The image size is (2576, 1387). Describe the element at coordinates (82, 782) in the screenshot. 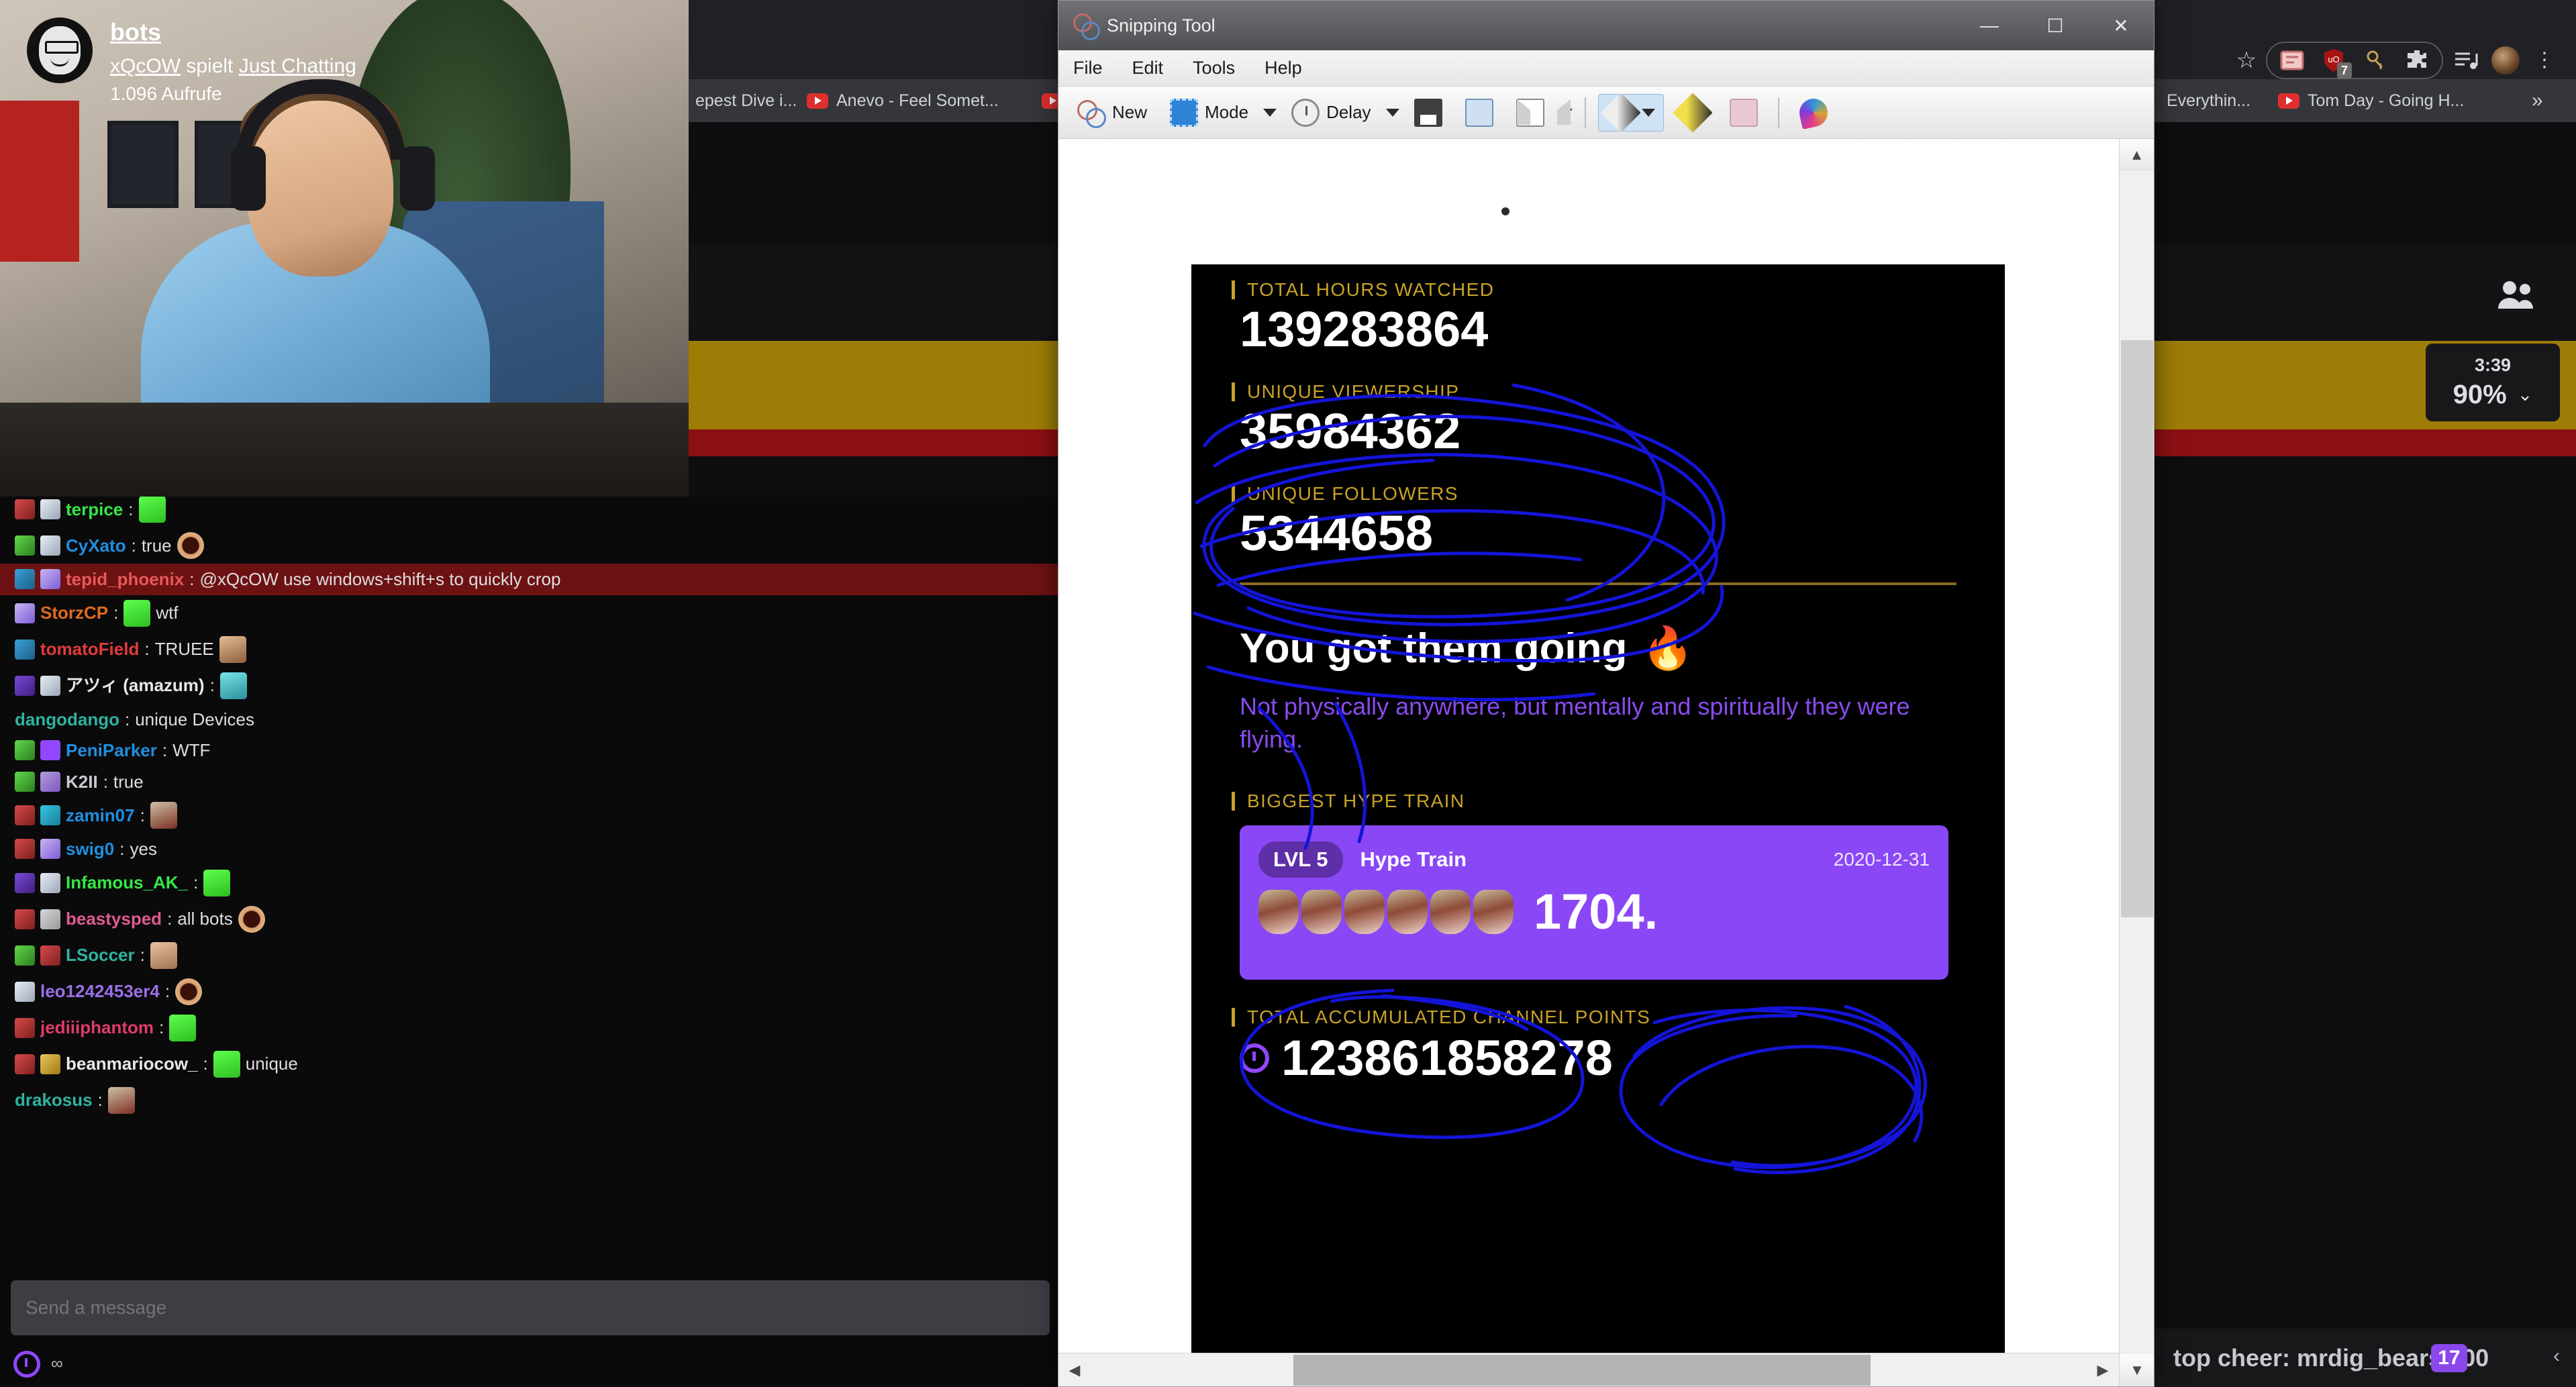

I see `chat-username: K2II` at that location.